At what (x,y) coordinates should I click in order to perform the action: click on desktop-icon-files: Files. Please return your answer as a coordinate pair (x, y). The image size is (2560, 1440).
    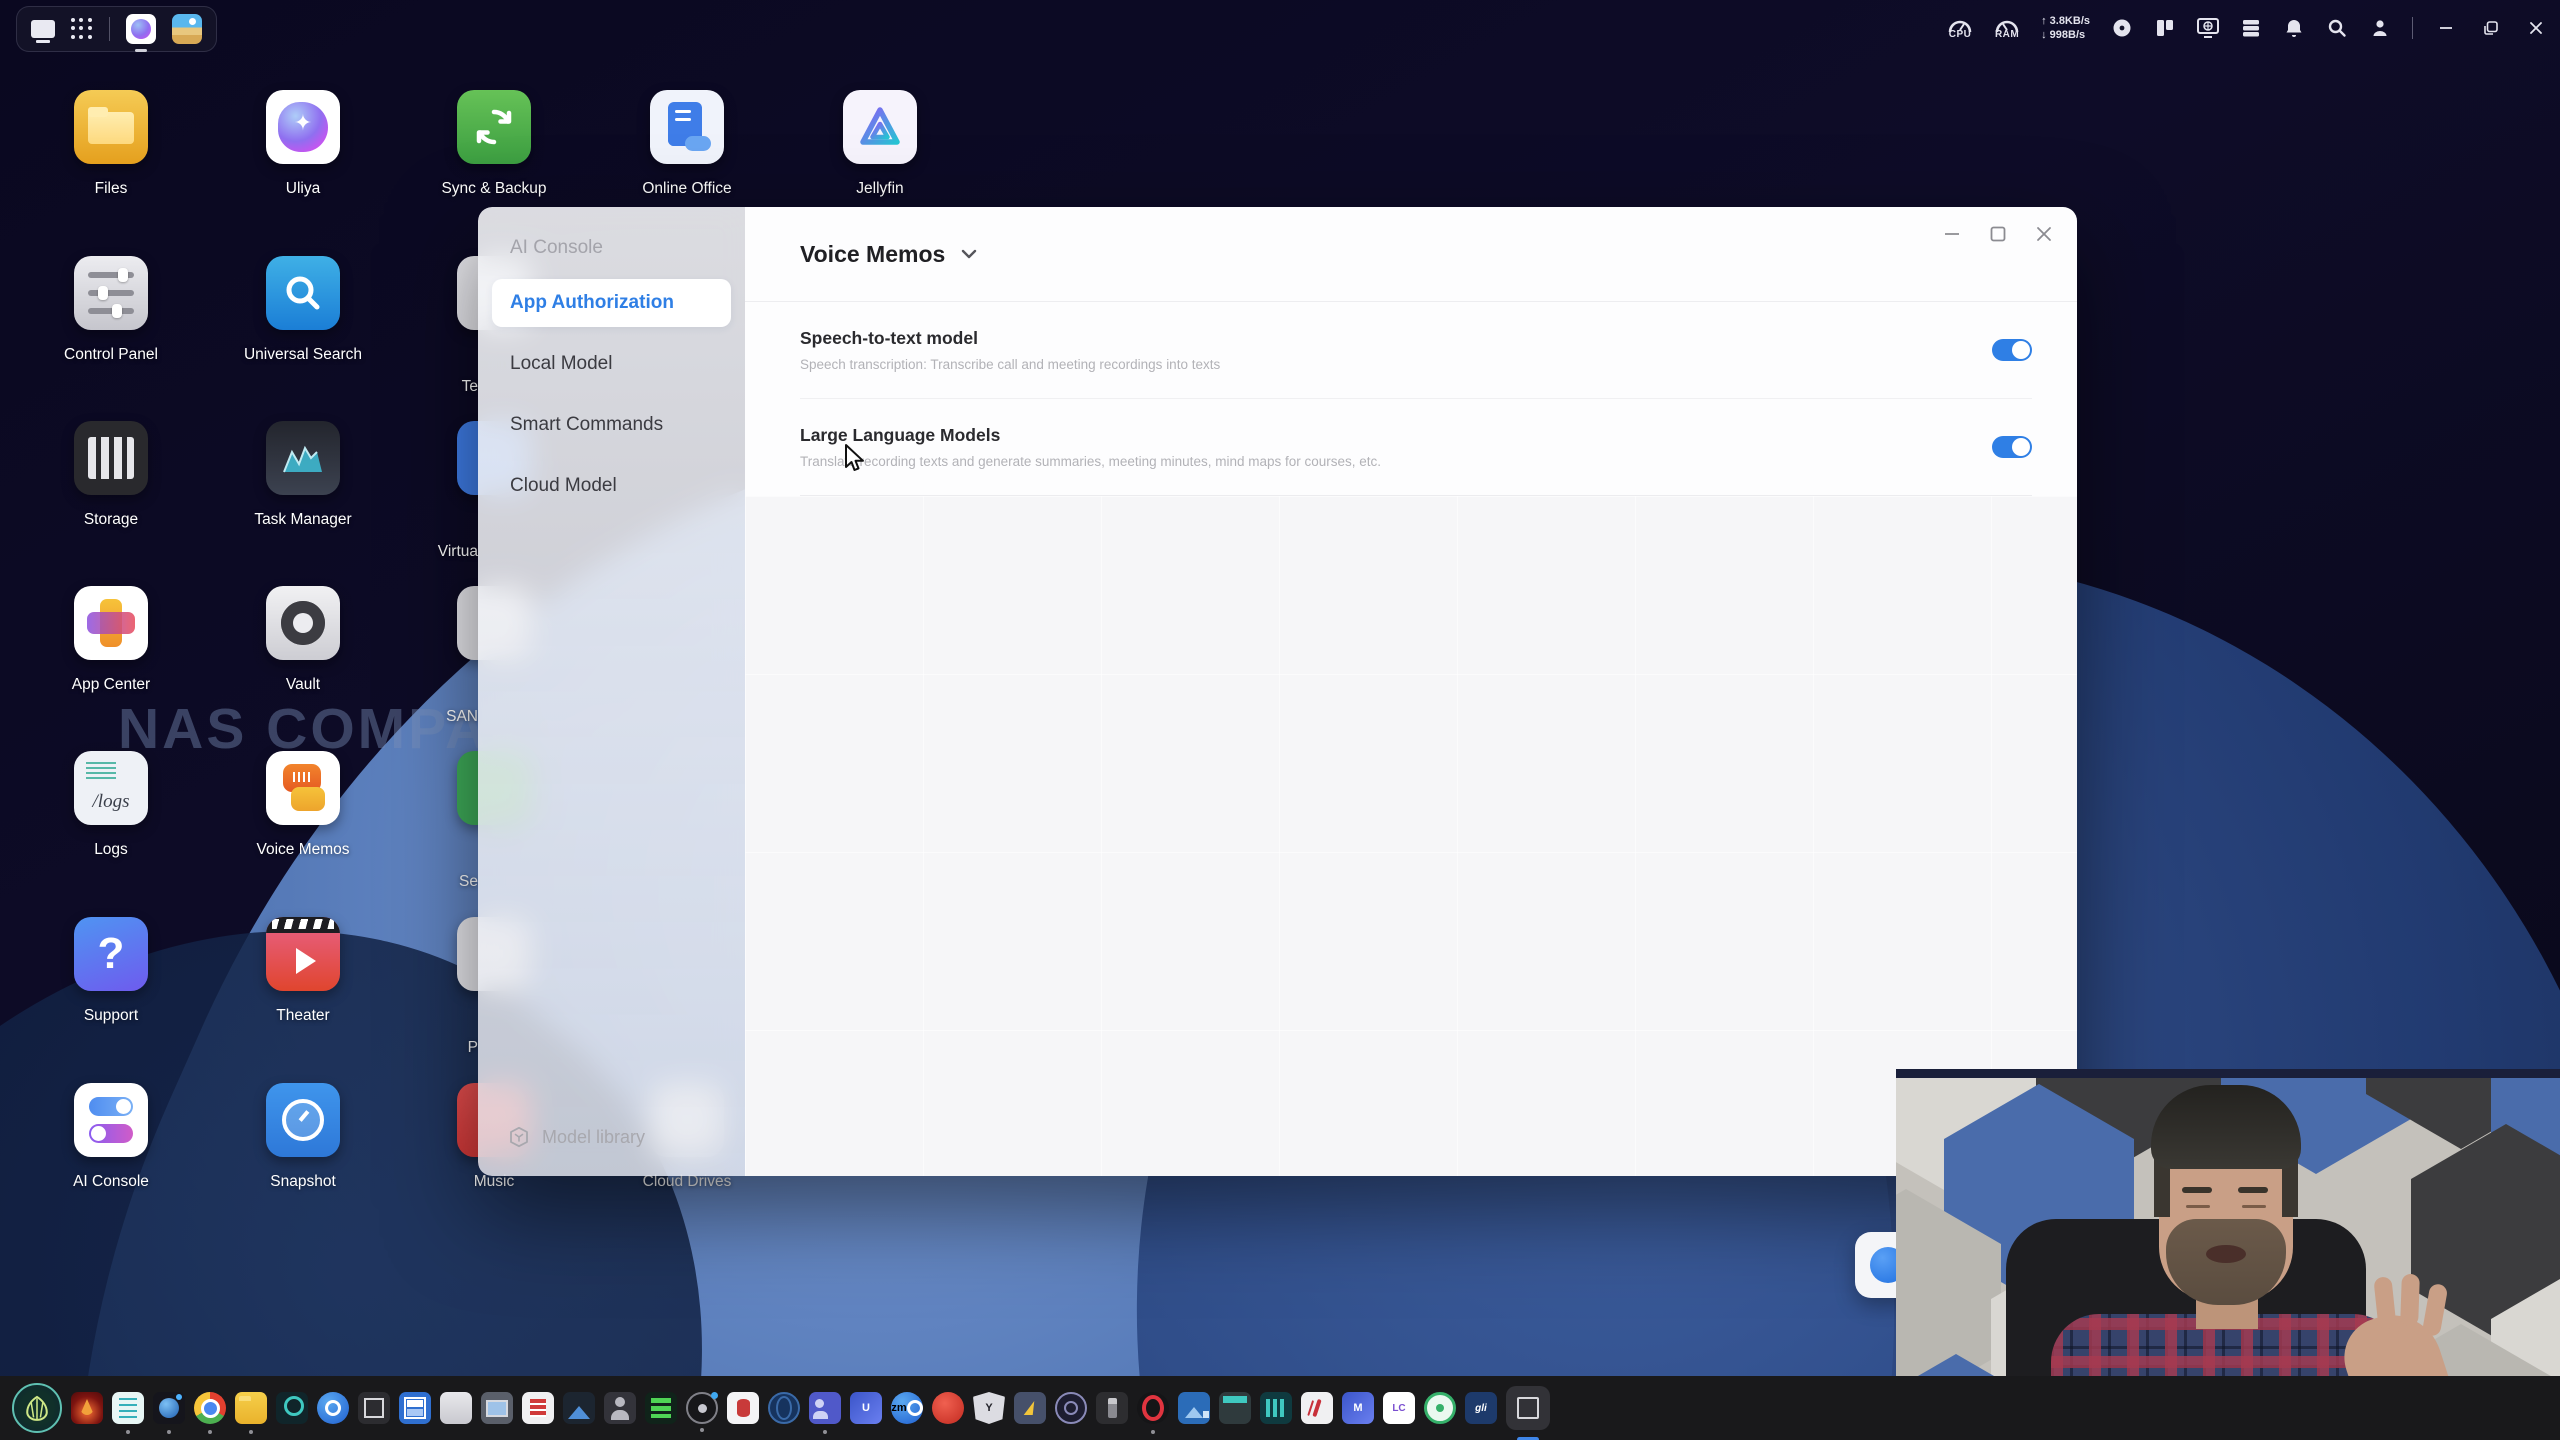
    Looking at the image, I should click on (111, 144).